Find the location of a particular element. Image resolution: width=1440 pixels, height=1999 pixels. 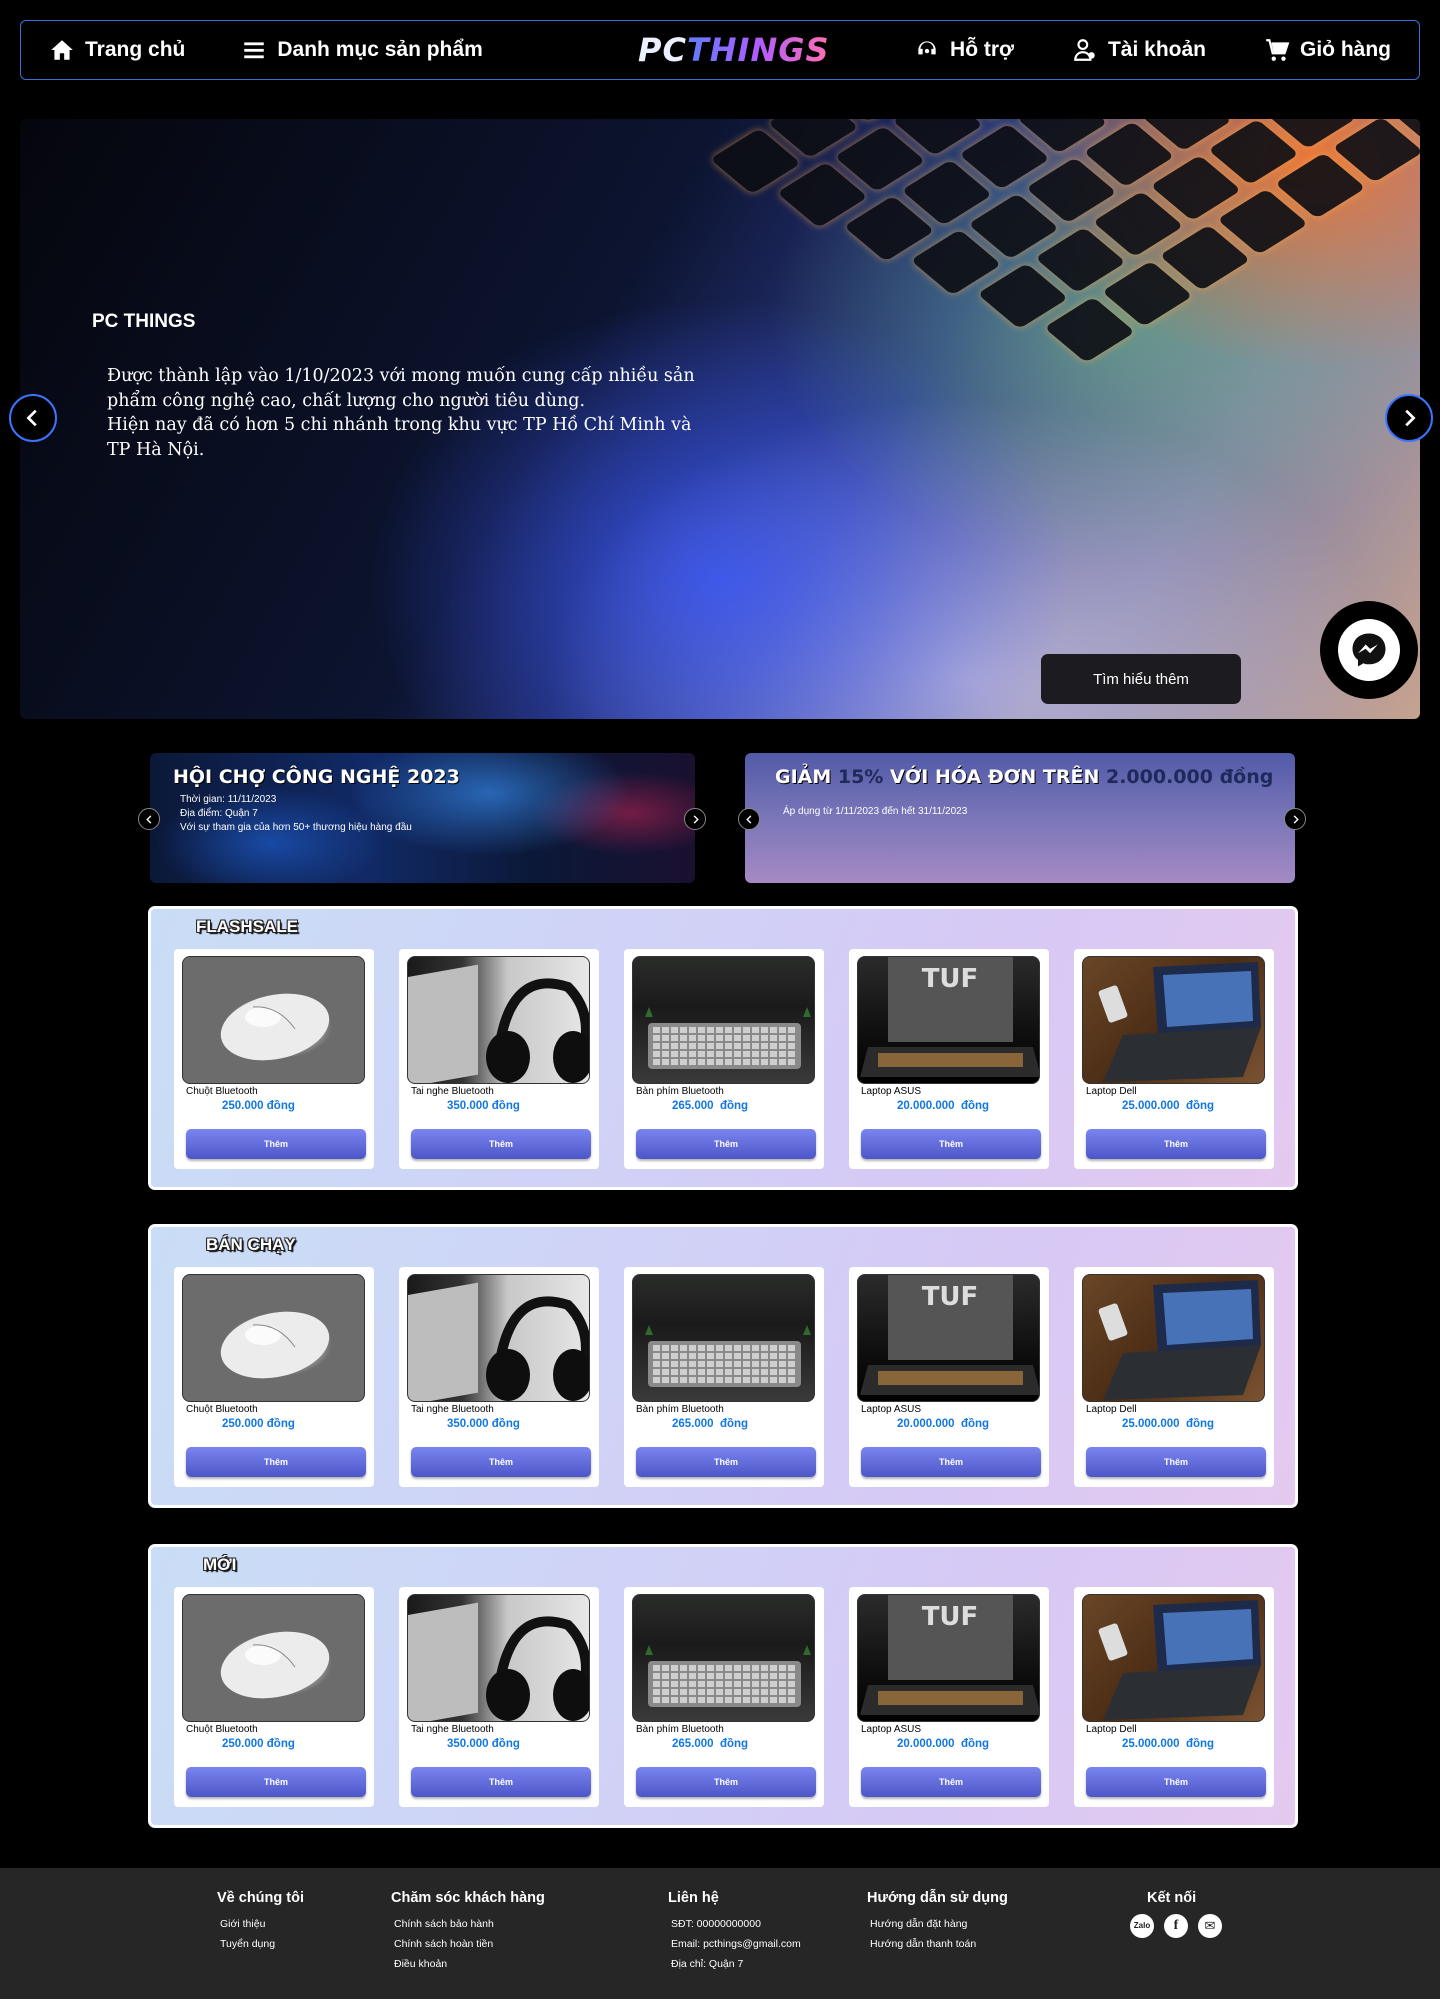

zalo-icon: Zalo is located at coordinates (1142, 1926).